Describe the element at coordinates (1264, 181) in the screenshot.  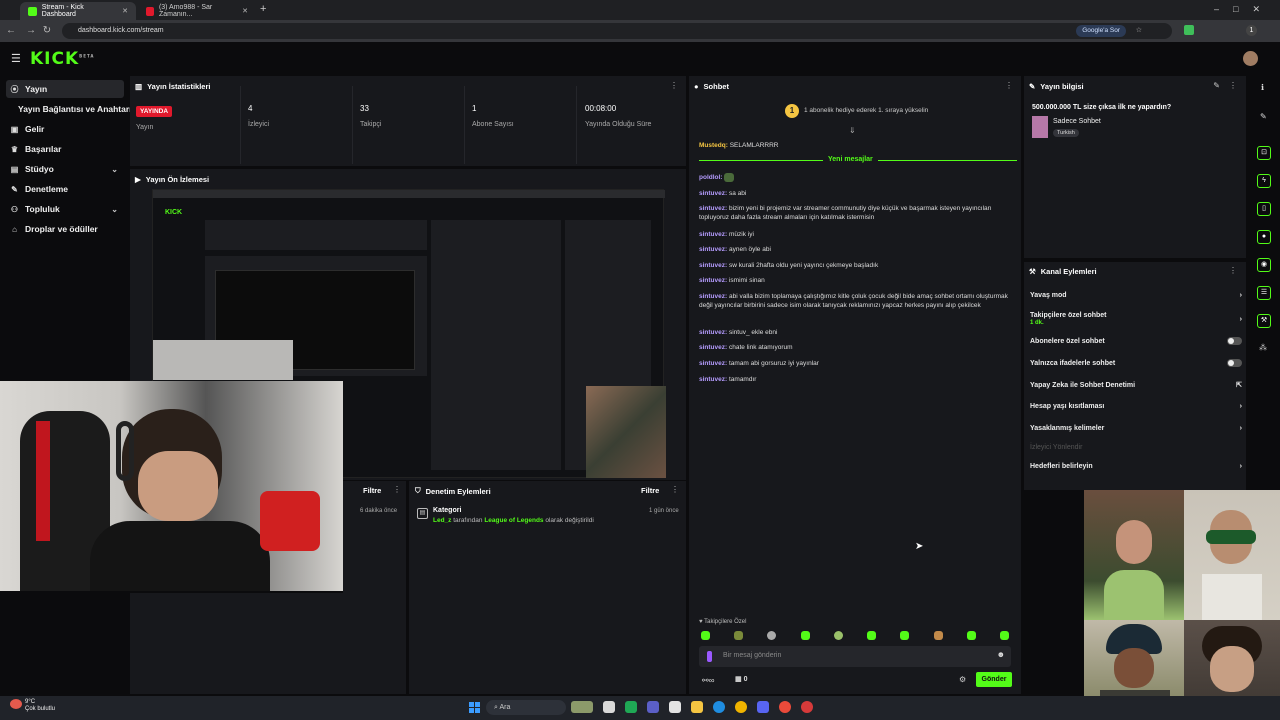
I see `lightning-icon: ϟ` at that location.